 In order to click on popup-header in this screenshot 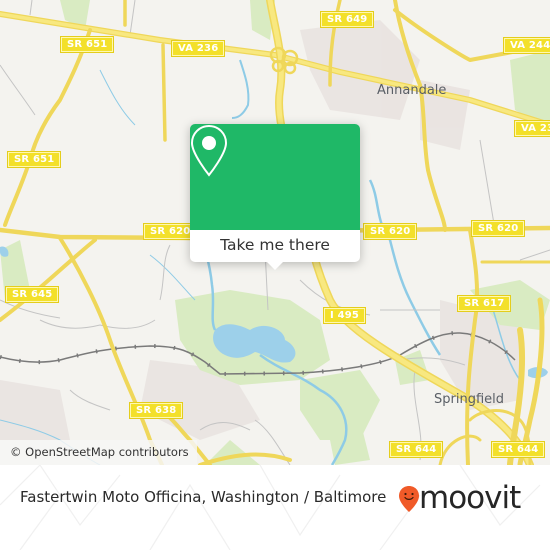, I will do `click(275, 177)`.